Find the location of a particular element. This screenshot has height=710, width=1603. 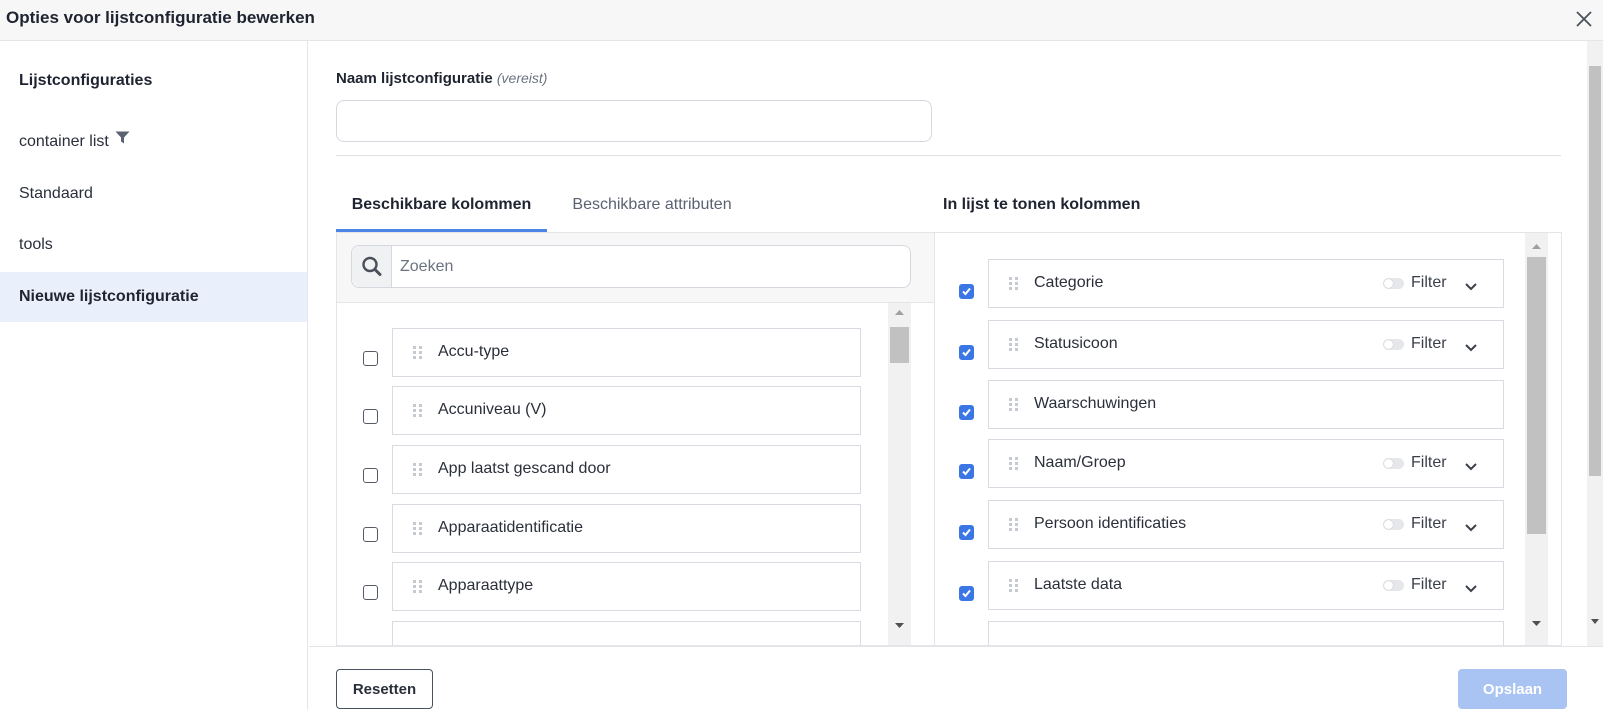

list-item: Laatste data Filter is located at coordinates (1246, 585).